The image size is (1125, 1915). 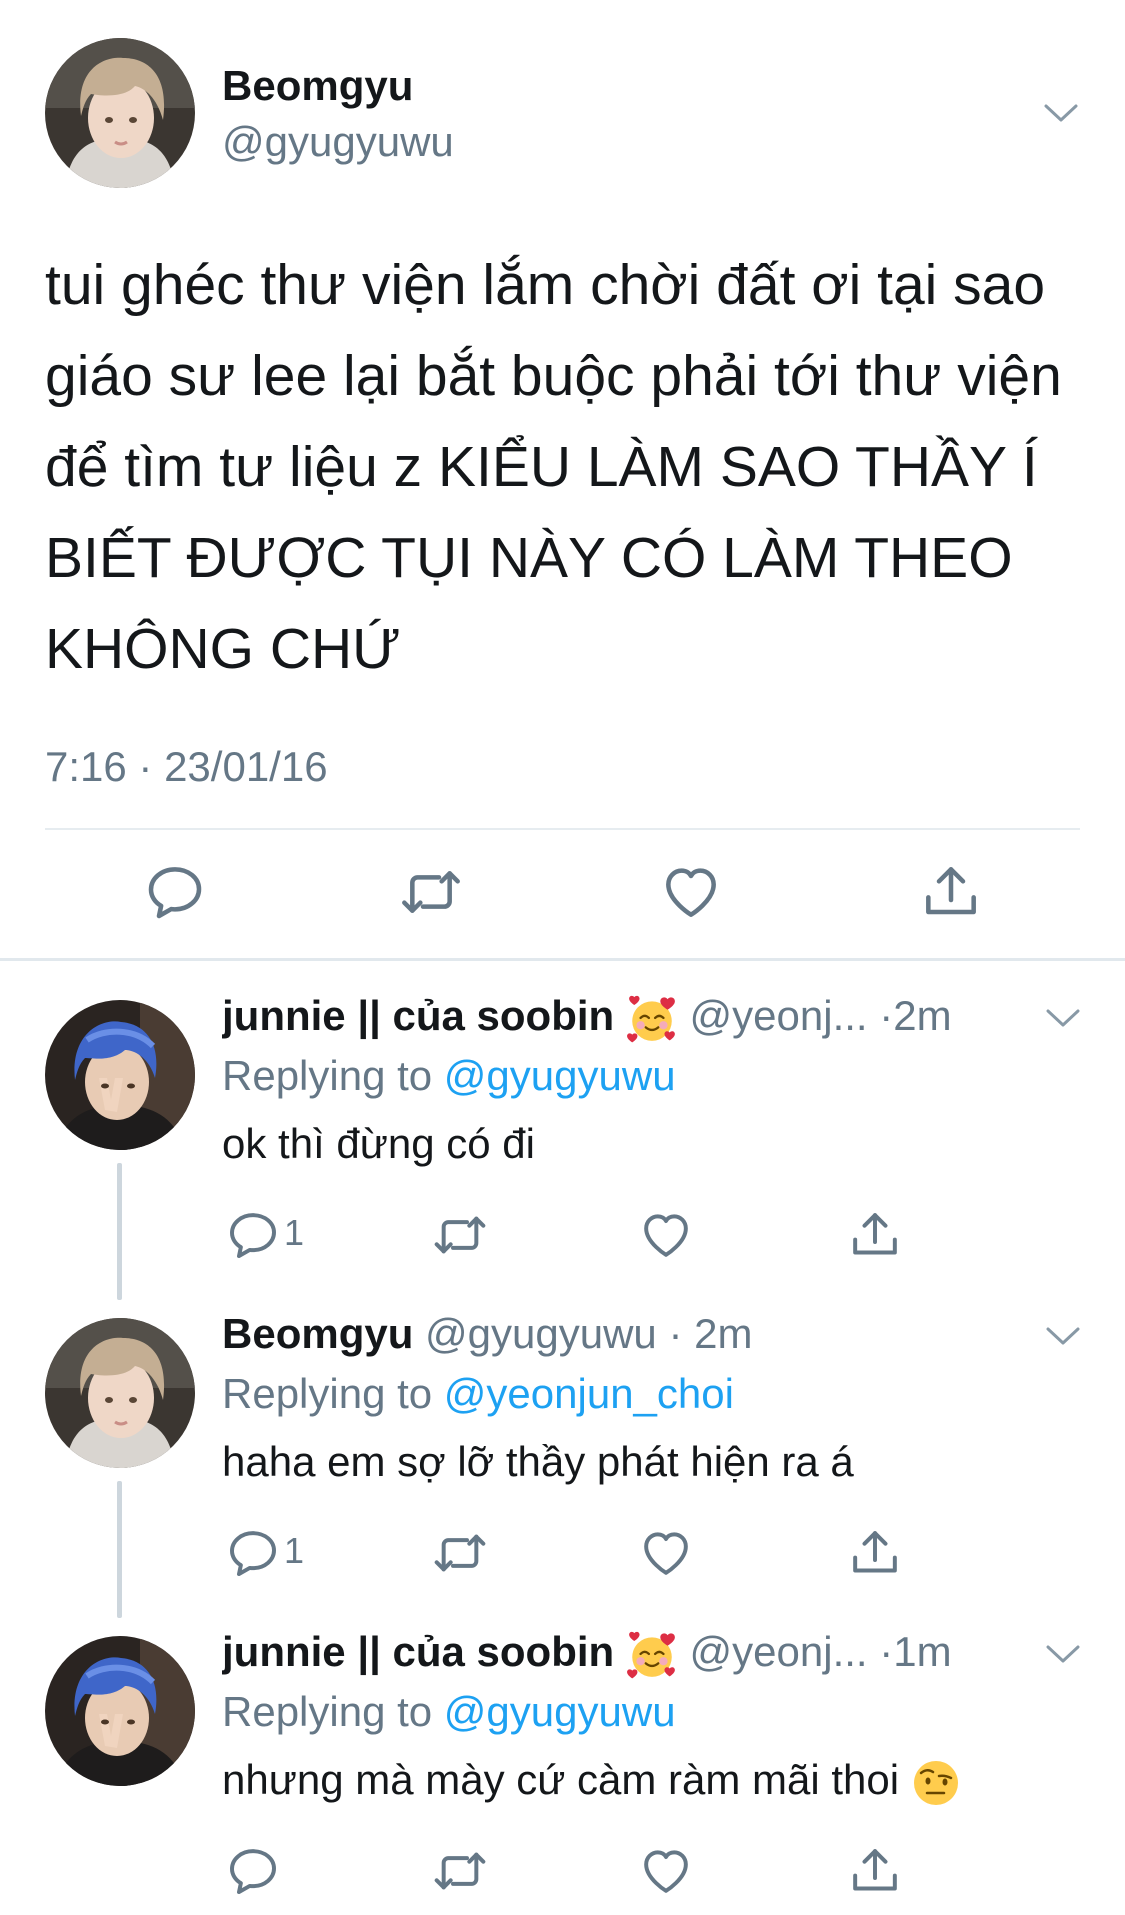 I want to click on section-divider, so click(x=562, y=959).